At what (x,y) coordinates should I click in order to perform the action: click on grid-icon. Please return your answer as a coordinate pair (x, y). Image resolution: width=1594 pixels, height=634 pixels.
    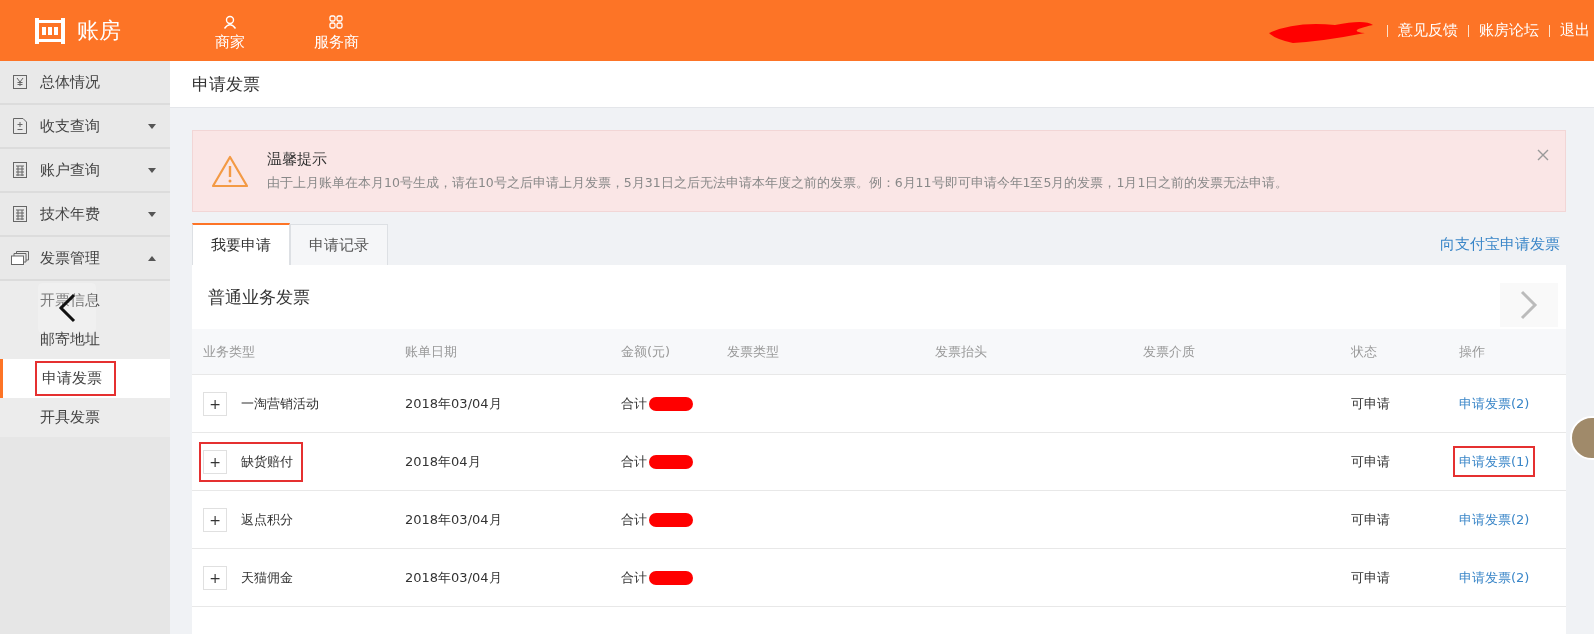
    Looking at the image, I should click on (336, 22).